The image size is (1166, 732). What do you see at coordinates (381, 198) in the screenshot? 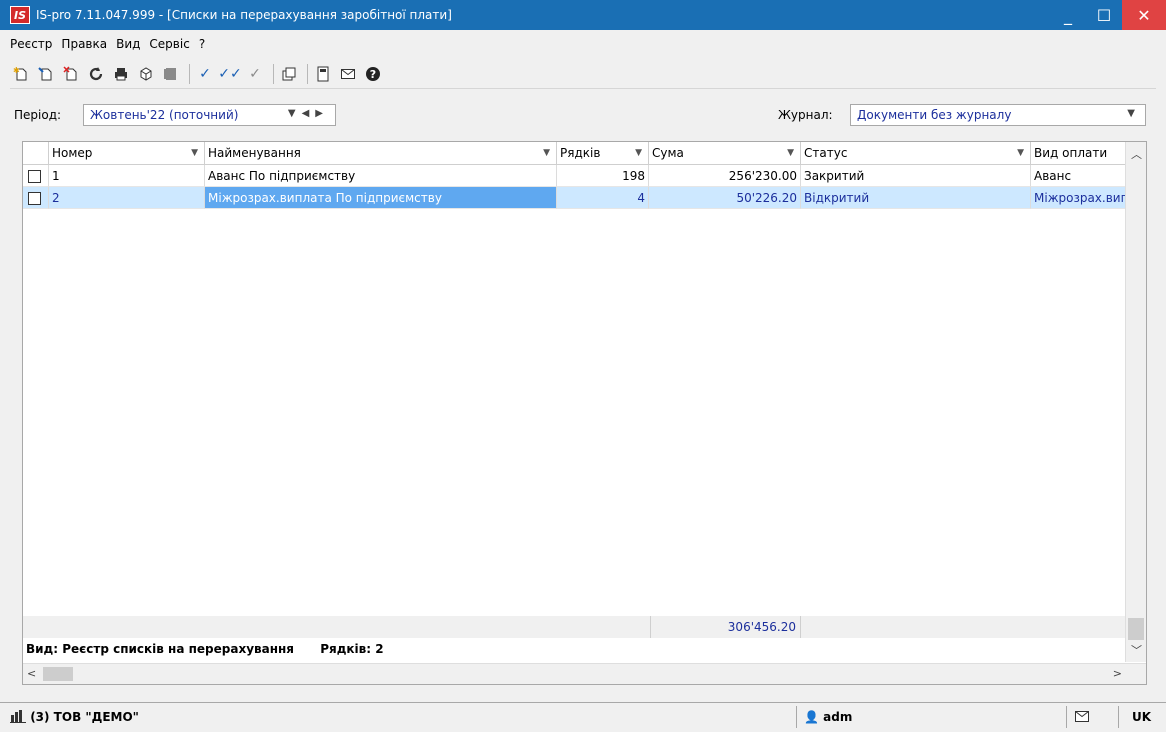
I see `cell-name: Міжрозрах.виплата По підприємству` at bounding box center [381, 198].